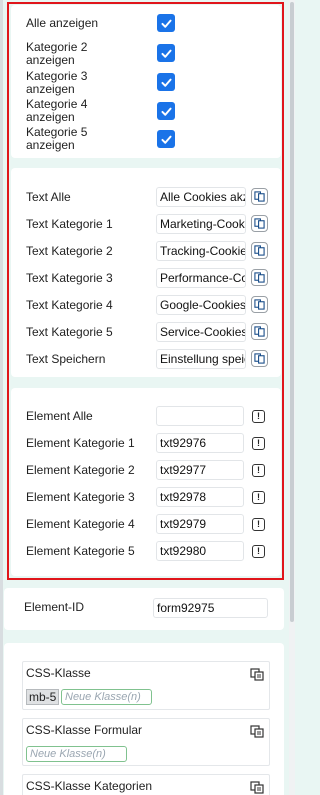 This screenshot has width=320, height=795. I want to click on show-all-checkbox, so click(166, 23).